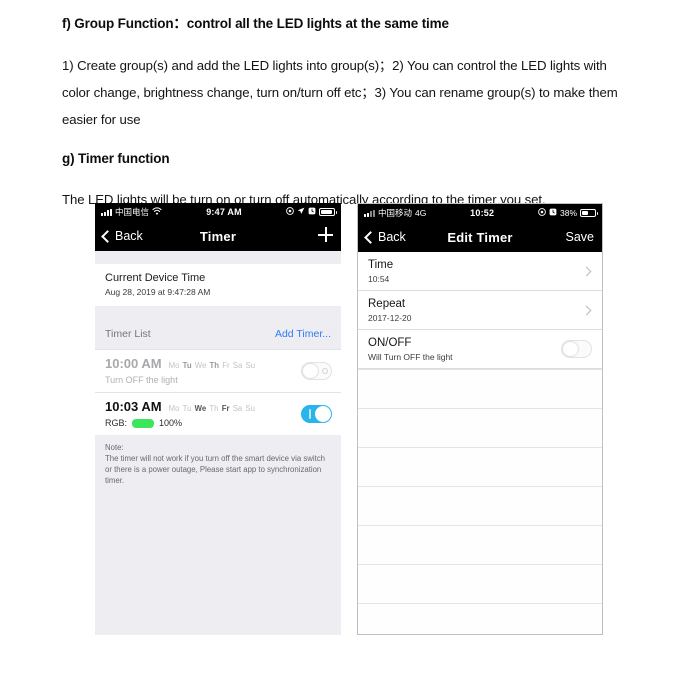 The image size is (700, 700). I want to click on right-nav-bar: Back Edit Timer Save, so click(480, 237).